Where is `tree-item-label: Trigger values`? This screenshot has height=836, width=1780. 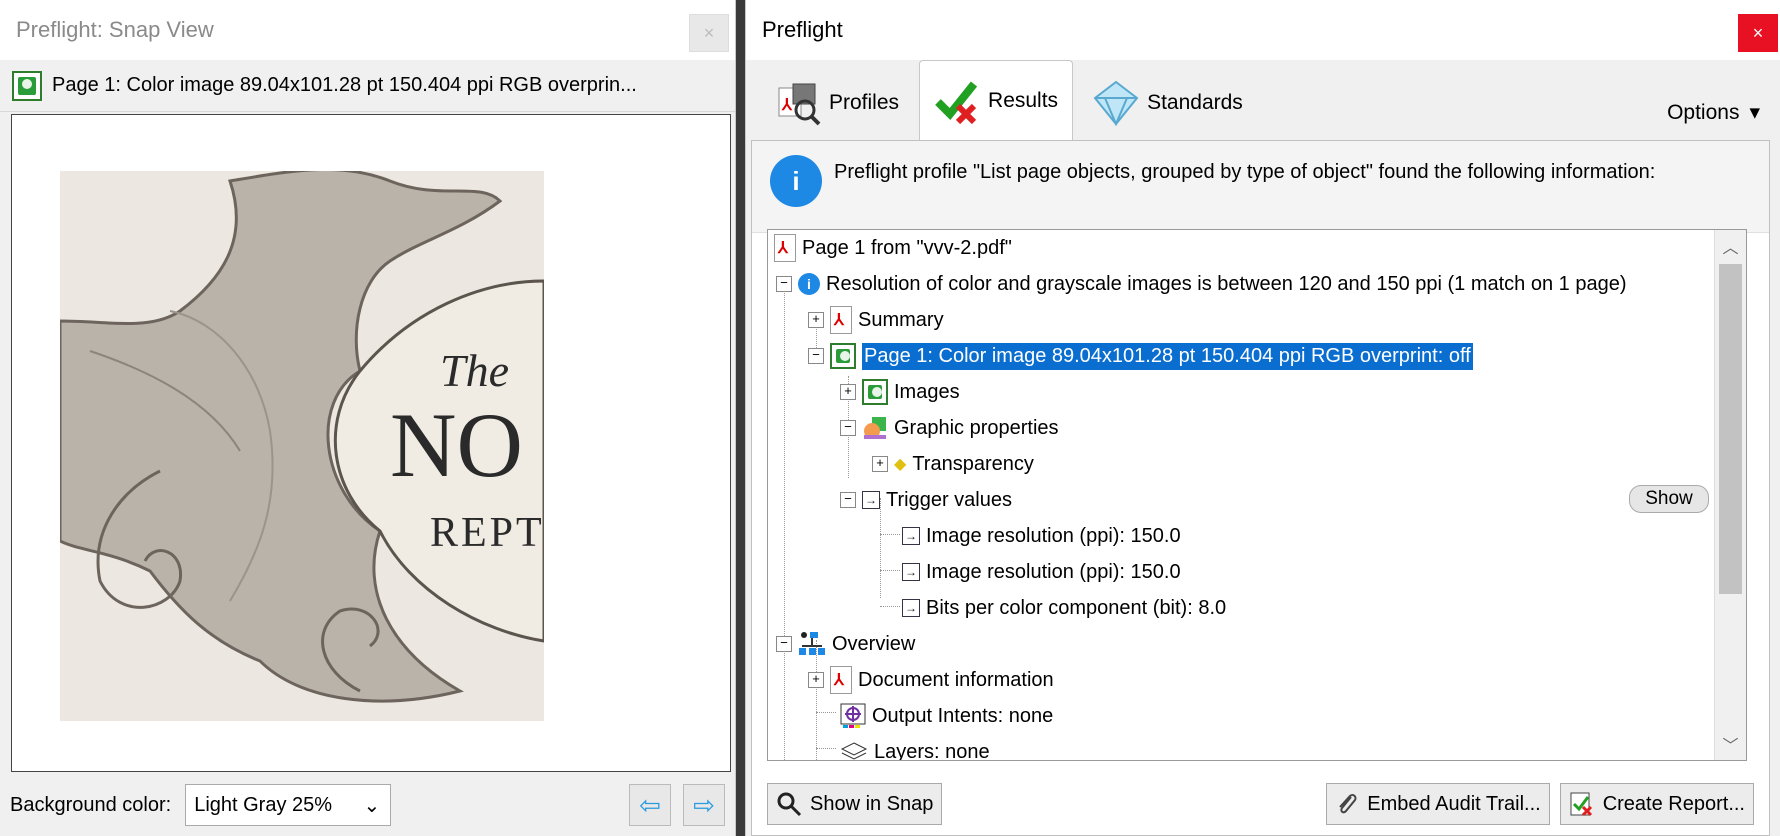 tree-item-label: Trigger values is located at coordinates (949, 499).